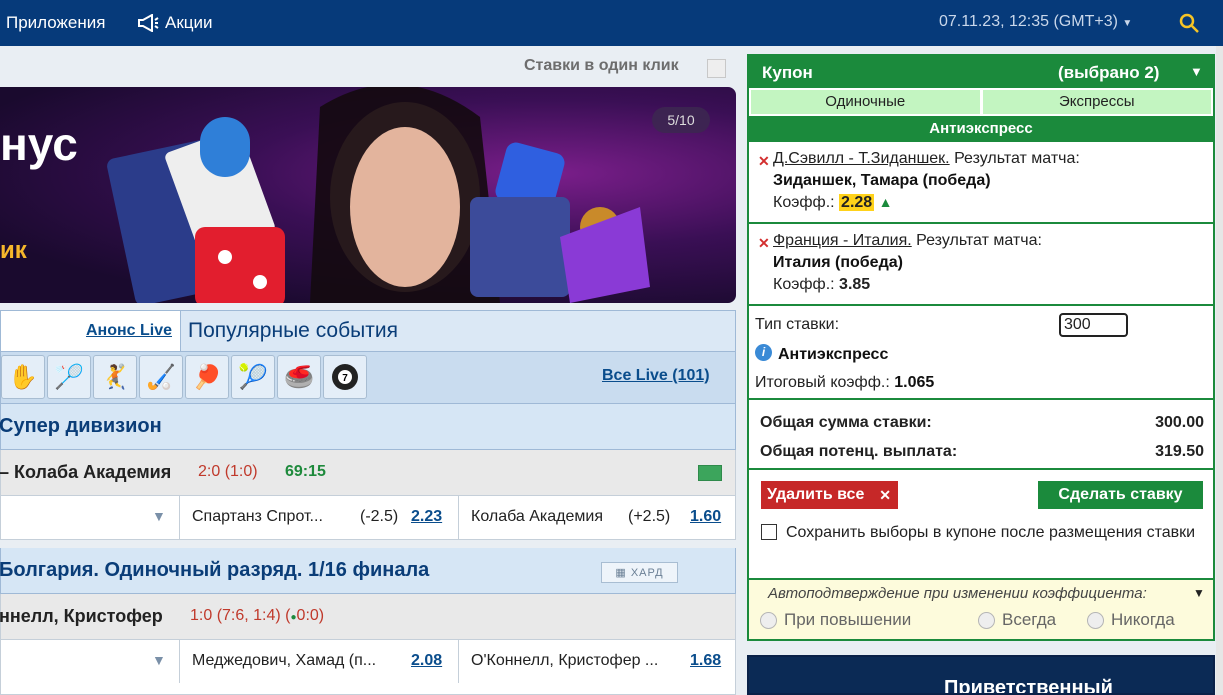 This screenshot has width=1223, height=695. Describe the element at coordinates (148, 23) in the screenshot. I see `megaphone-icon` at that location.